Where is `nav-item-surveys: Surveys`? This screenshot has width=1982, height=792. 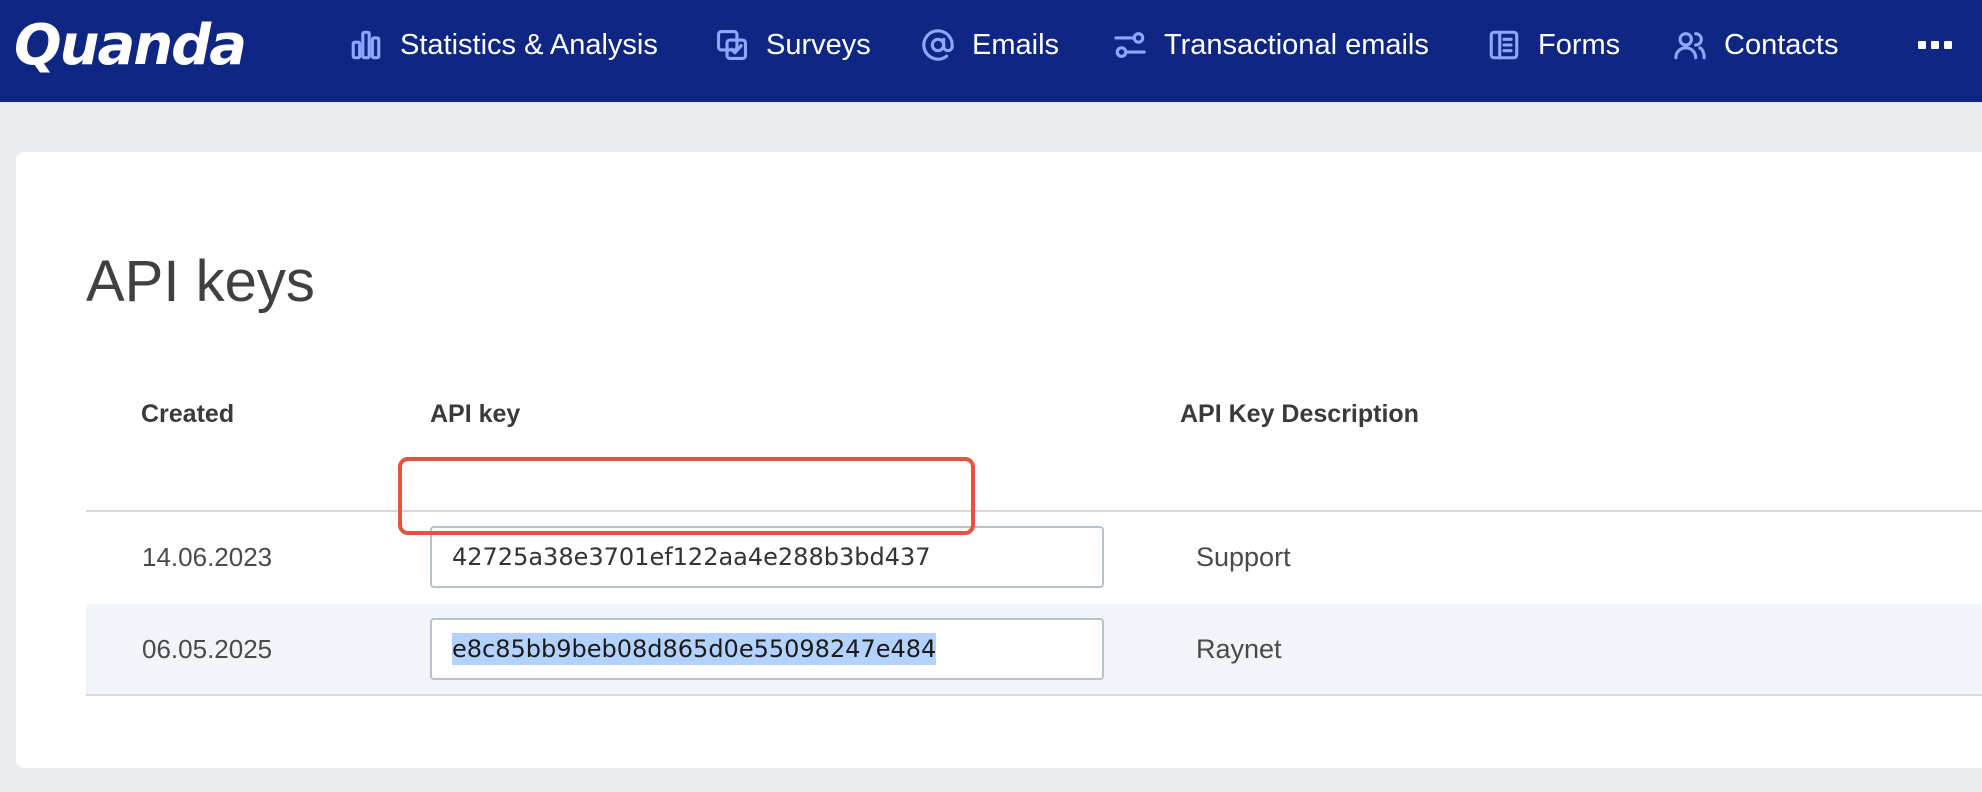 nav-item-surveys: Surveys is located at coordinates (792, 45).